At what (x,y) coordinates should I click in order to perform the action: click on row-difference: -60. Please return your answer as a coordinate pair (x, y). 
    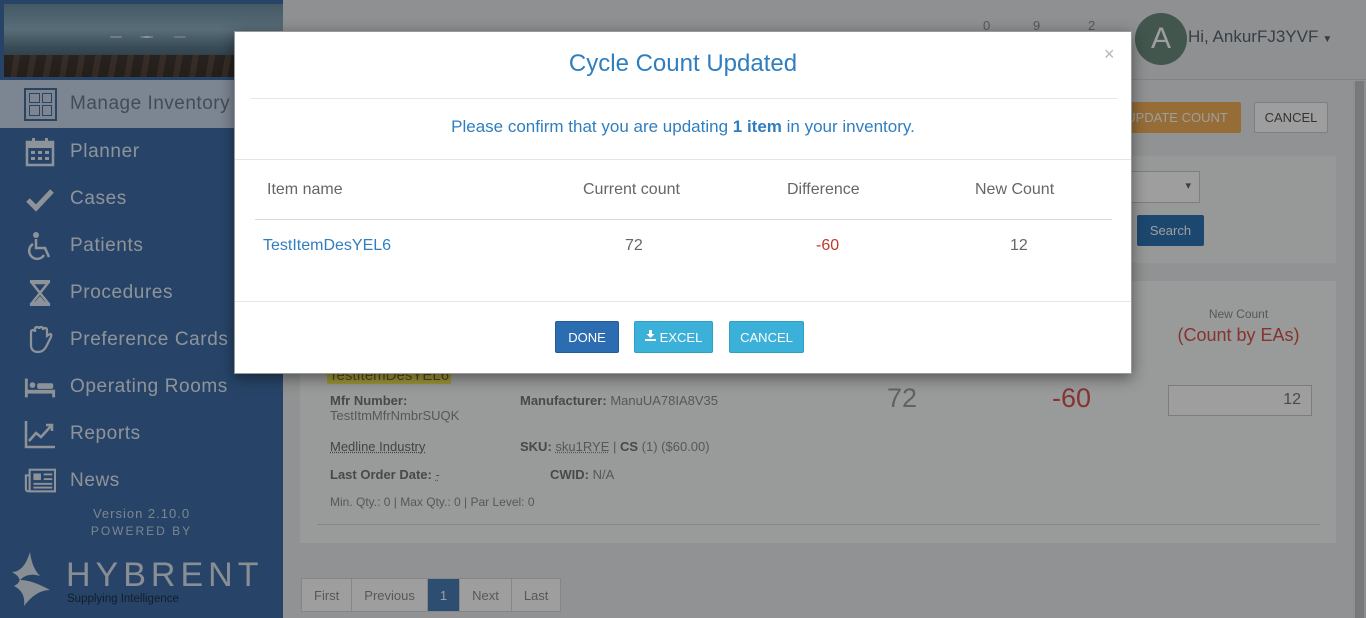
    Looking at the image, I should click on (828, 245).